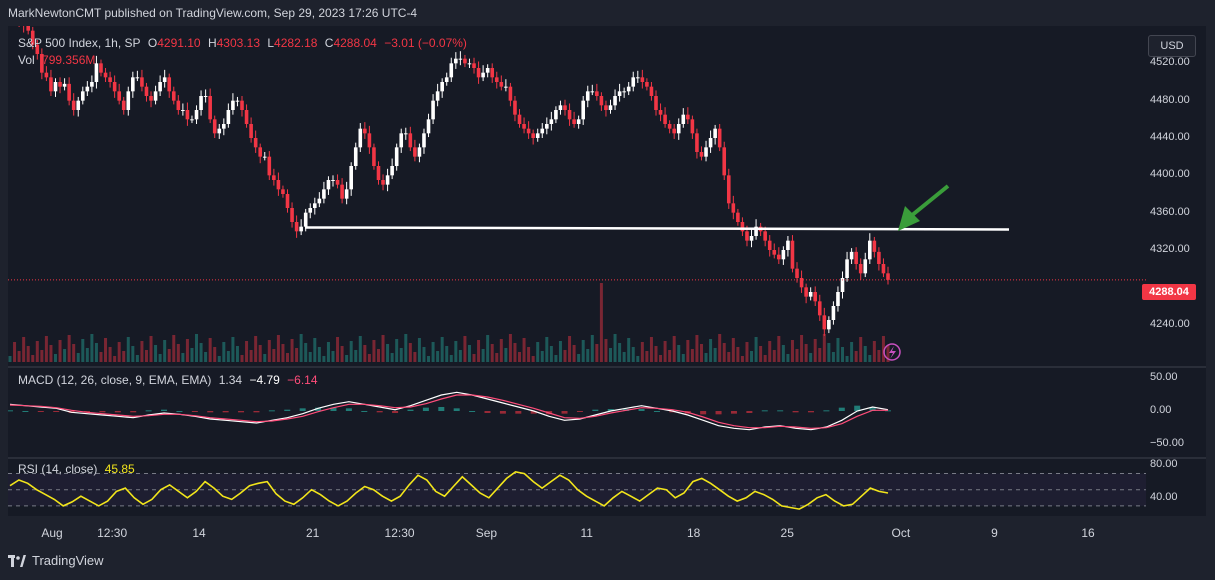 The width and height of the screenshot is (1215, 580). I want to click on currency-button: USD, so click(1172, 46).